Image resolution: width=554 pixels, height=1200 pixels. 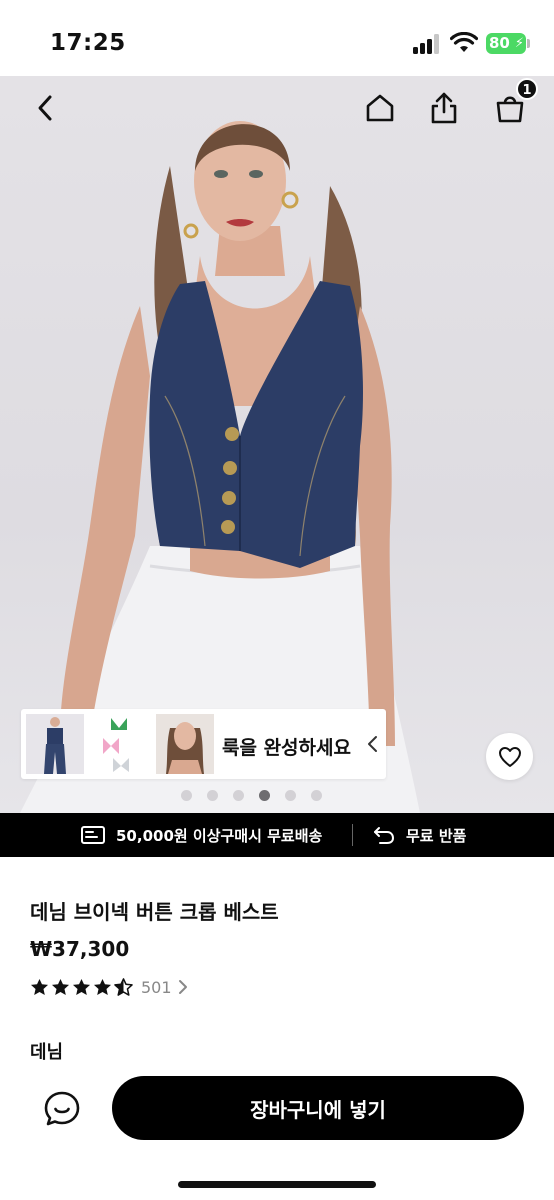 I want to click on add-to-cart-button: 장바구니에 넣기, so click(x=318, y=1108).